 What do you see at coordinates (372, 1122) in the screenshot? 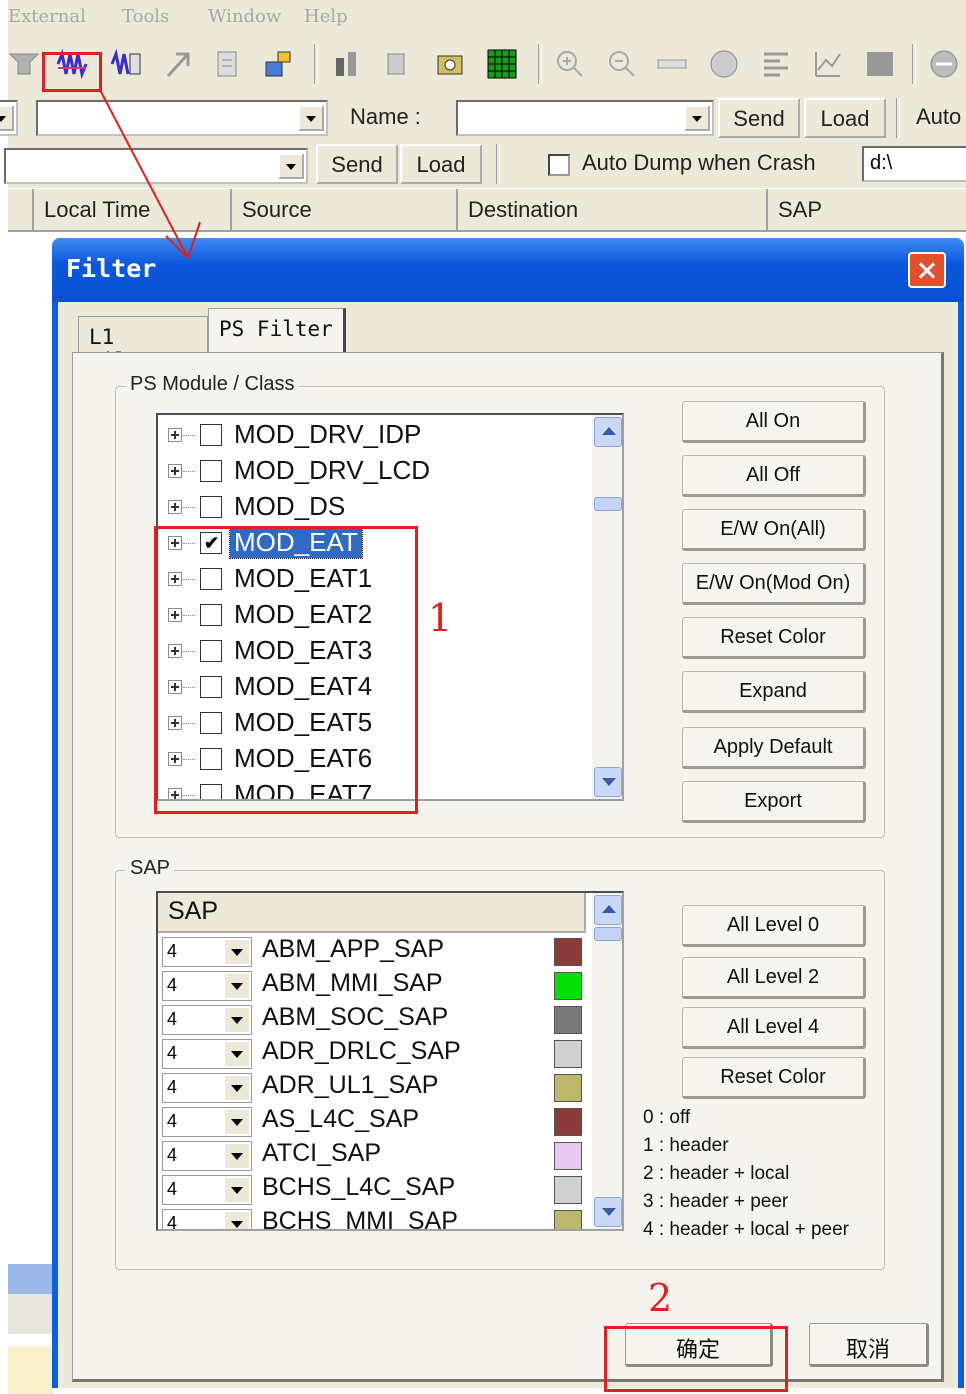
I see `sap-row: 4 AS_L4C_SAP` at bounding box center [372, 1122].